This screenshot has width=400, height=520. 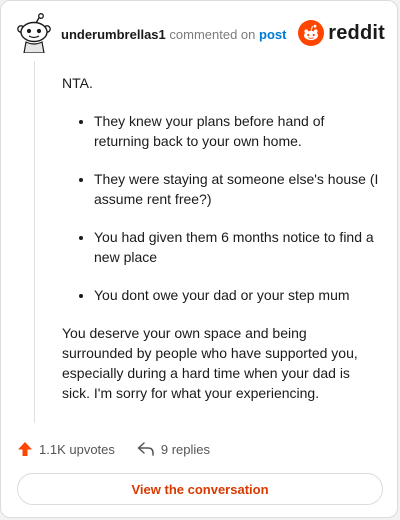 What do you see at coordinates (77, 449) in the screenshot?
I see `upvote-count: 1.1K upvotes` at bounding box center [77, 449].